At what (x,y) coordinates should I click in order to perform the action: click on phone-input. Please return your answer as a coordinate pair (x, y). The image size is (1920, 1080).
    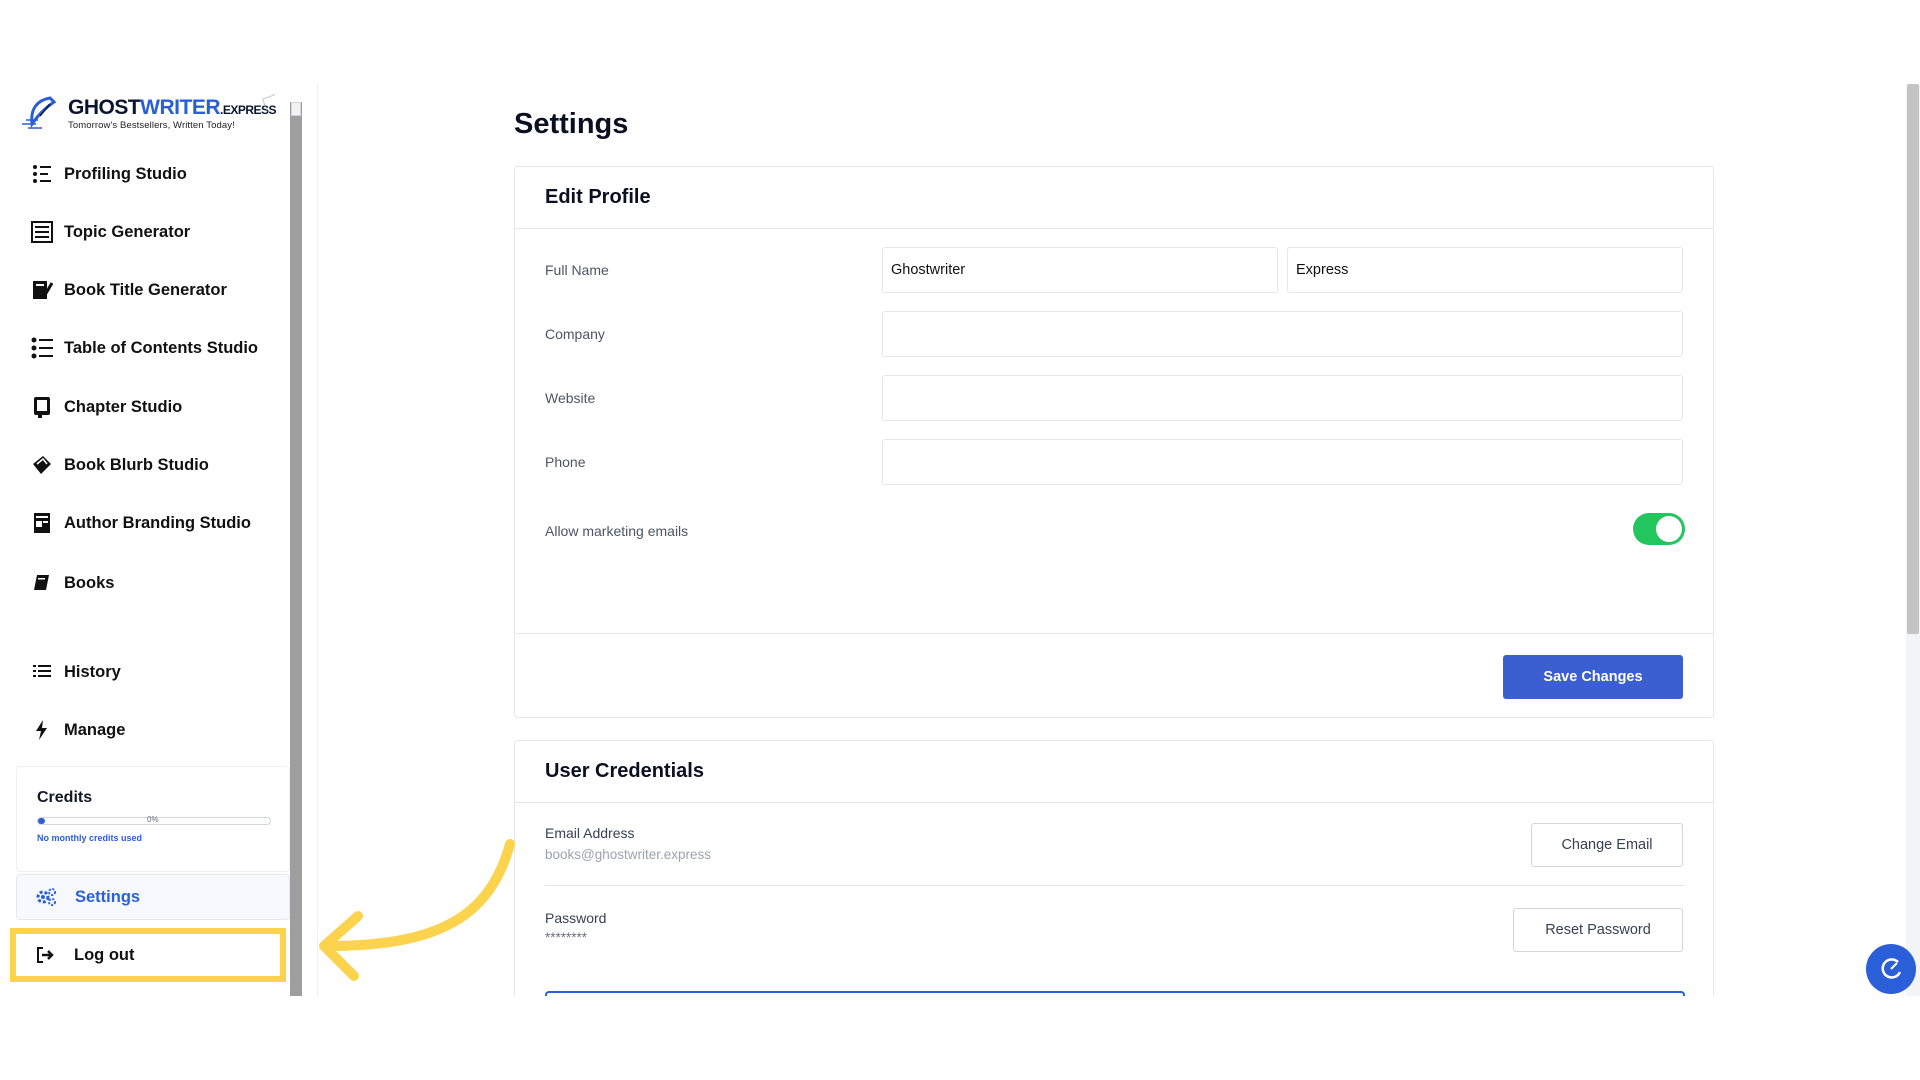
    Looking at the image, I should click on (1282, 462).